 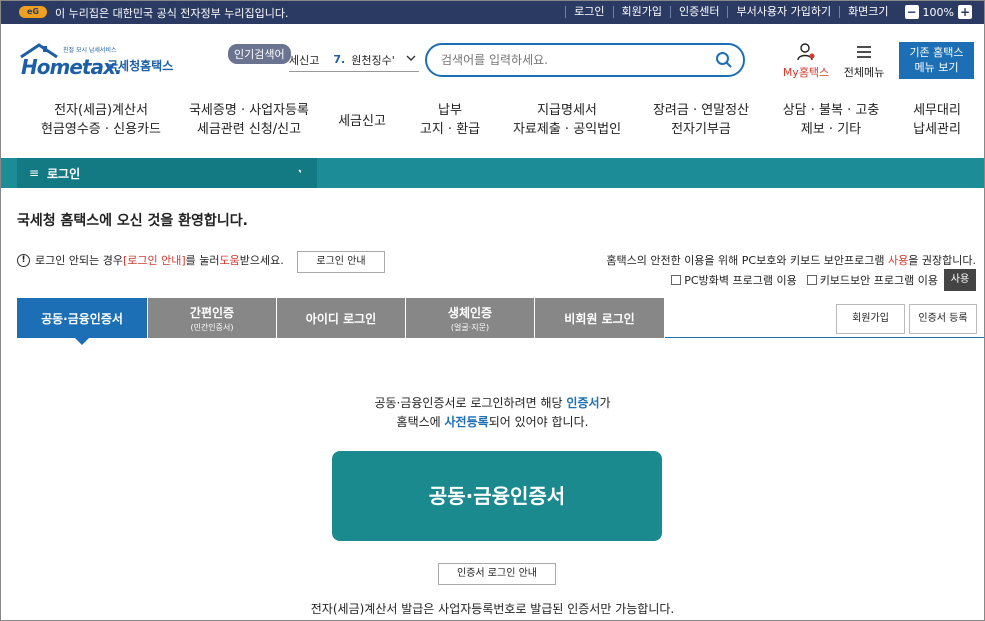 What do you see at coordinates (82, 321) in the screenshot?
I see `tab-joint-certificate: 공동·금융인증서` at bounding box center [82, 321].